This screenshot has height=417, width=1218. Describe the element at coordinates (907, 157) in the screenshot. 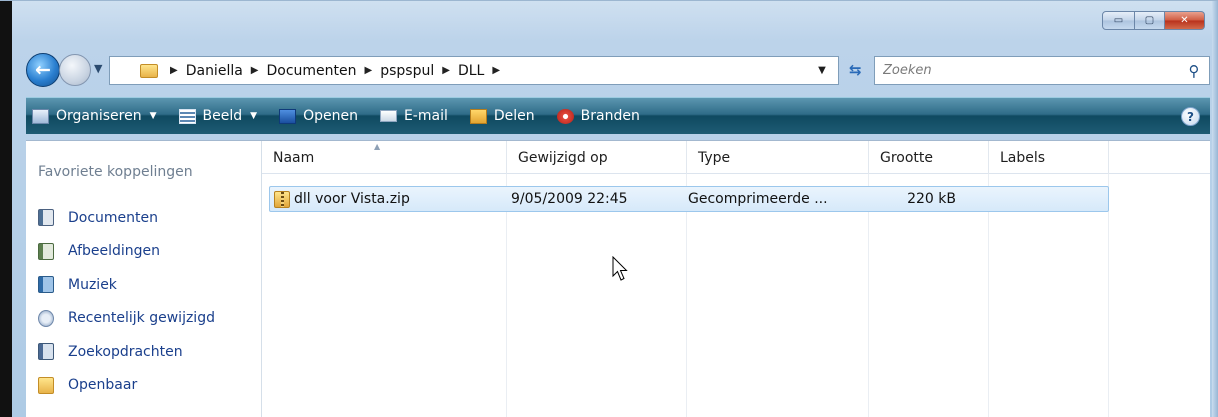

I see `column-header-label: Grootte` at that location.